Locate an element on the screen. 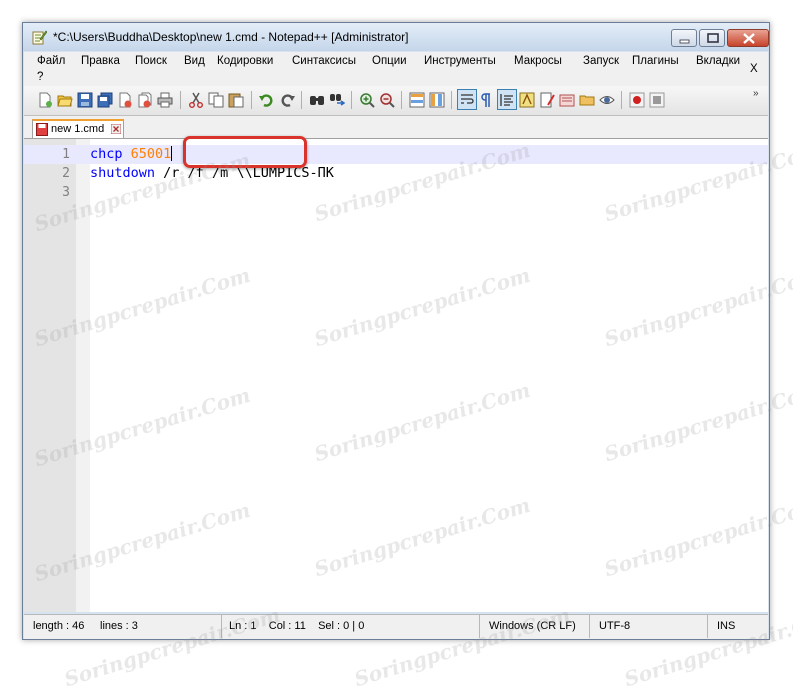 Image resolution: width=793 pixels, height=691 pixels. highlight-annotation is located at coordinates (245, 152).